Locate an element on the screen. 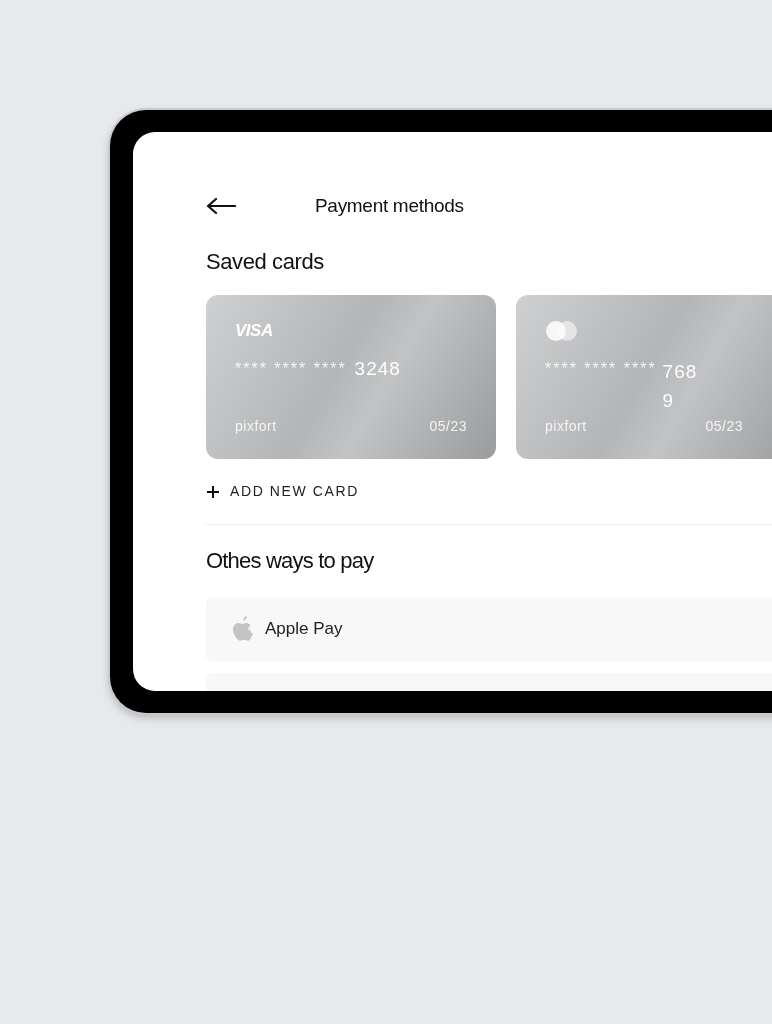 The image size is (772, 1024). back-icon is located at coordinates (221, 206).